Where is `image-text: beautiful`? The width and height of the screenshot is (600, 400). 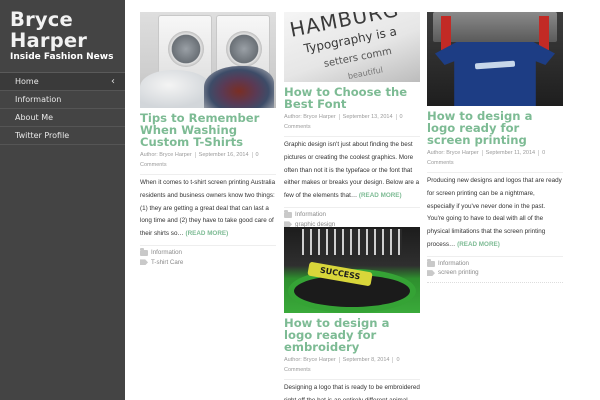
image-text: beautiful is located at coordinates (365, 73).